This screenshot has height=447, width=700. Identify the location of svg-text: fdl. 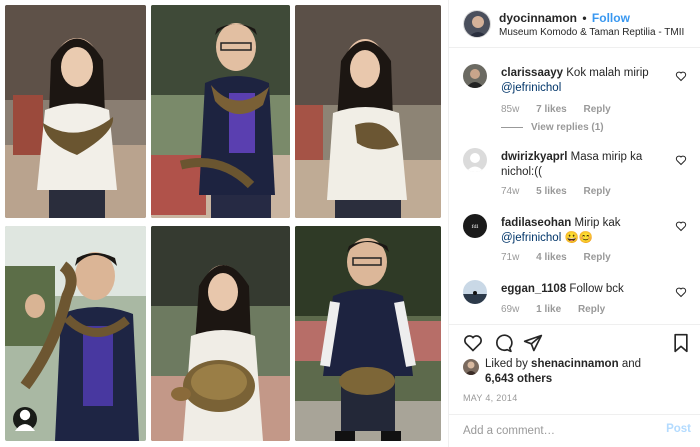
(475, 227).